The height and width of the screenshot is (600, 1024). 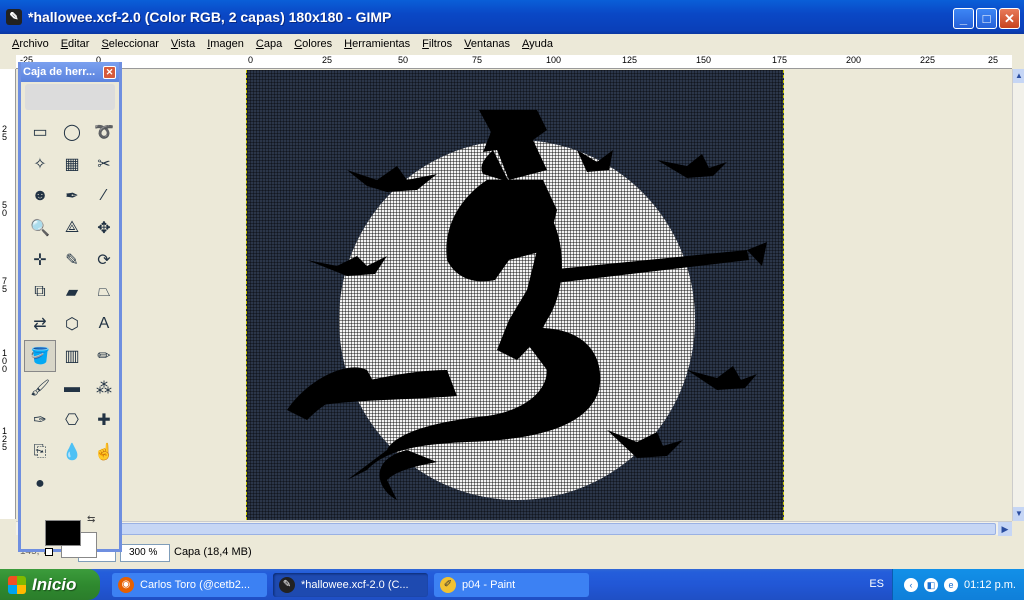 What do you see at coordinates (556, 529) in the screenshot?
I see `scroll-thumb` at bounding box center [556, 529].